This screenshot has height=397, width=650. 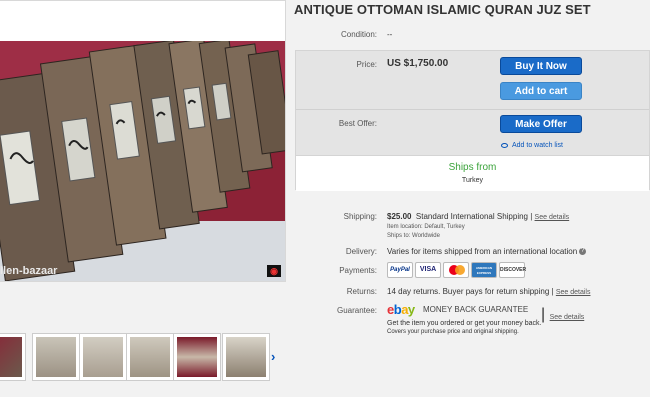 I want to click on item-title: ANTIQUE OTTOMAN ISLAMIC QURAN JUZ SET, so click(x=442, y=9).